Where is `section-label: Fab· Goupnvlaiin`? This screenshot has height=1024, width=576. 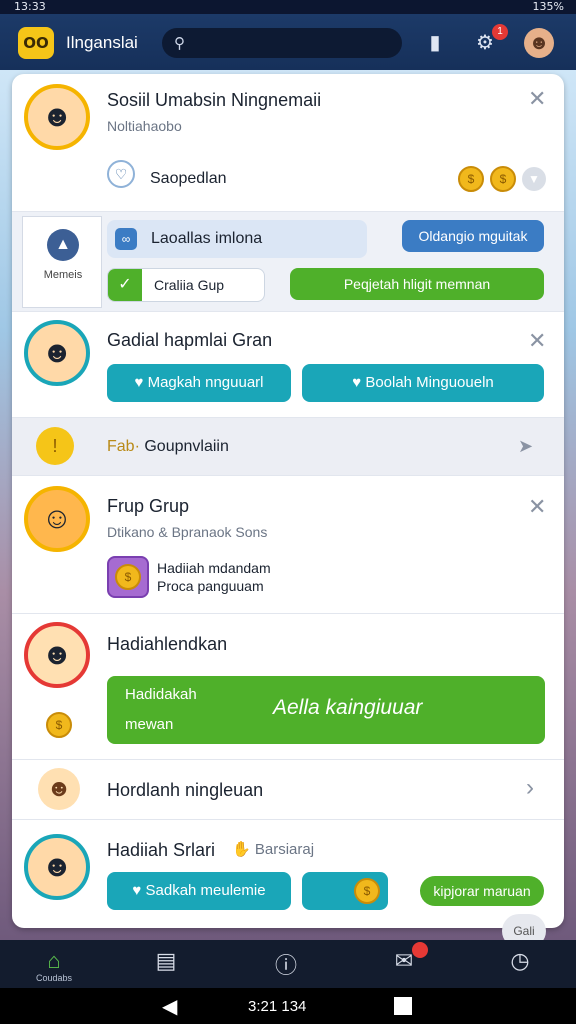 section-label: Fab· Goupnvlaiin is located at coordinates (168, 447).